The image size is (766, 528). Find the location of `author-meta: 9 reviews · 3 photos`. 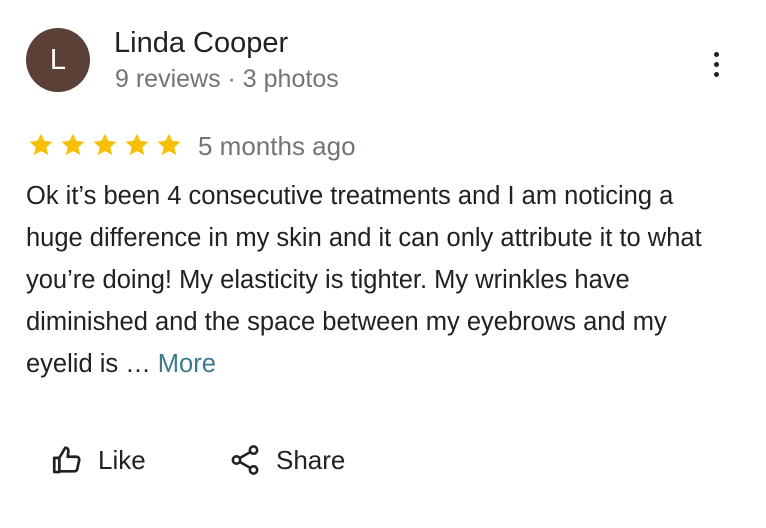

author-meta: 9 reviews · 3 photos is located at coordinates (227, 79).